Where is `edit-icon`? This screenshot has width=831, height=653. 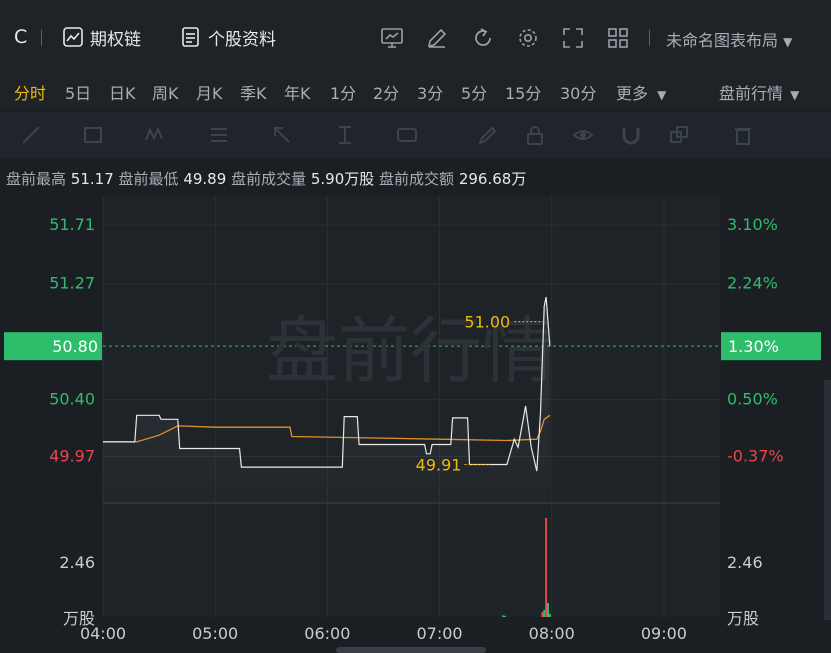 edit-icon is located at coordinates (437, 38).